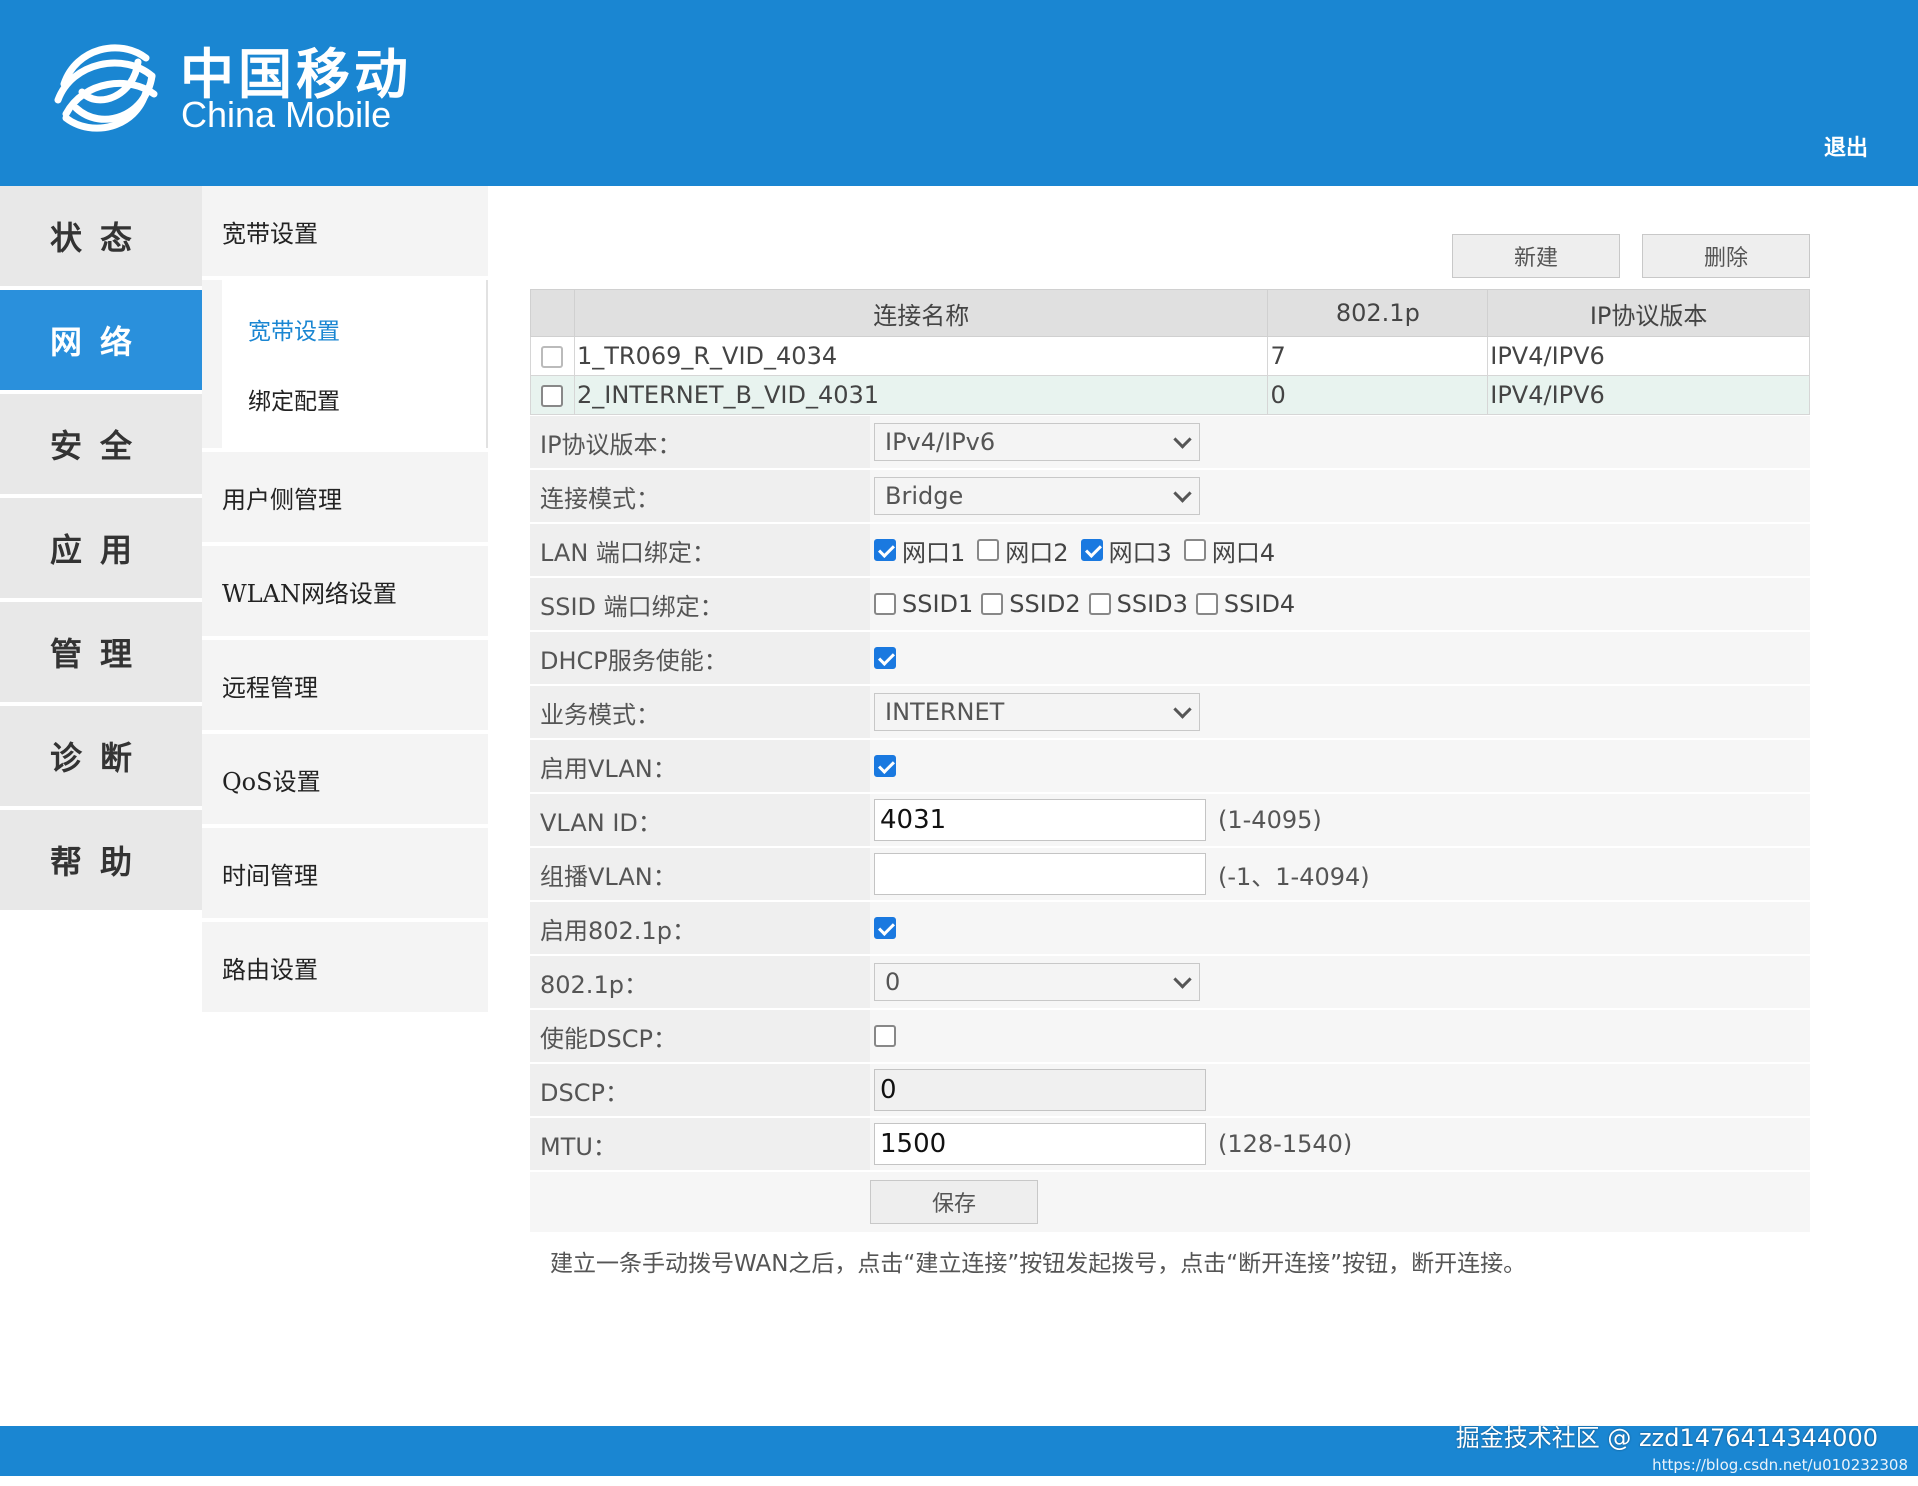  I want to click on cell-name: 2_INTERNET_B_VID_4031, so click(921, 395).